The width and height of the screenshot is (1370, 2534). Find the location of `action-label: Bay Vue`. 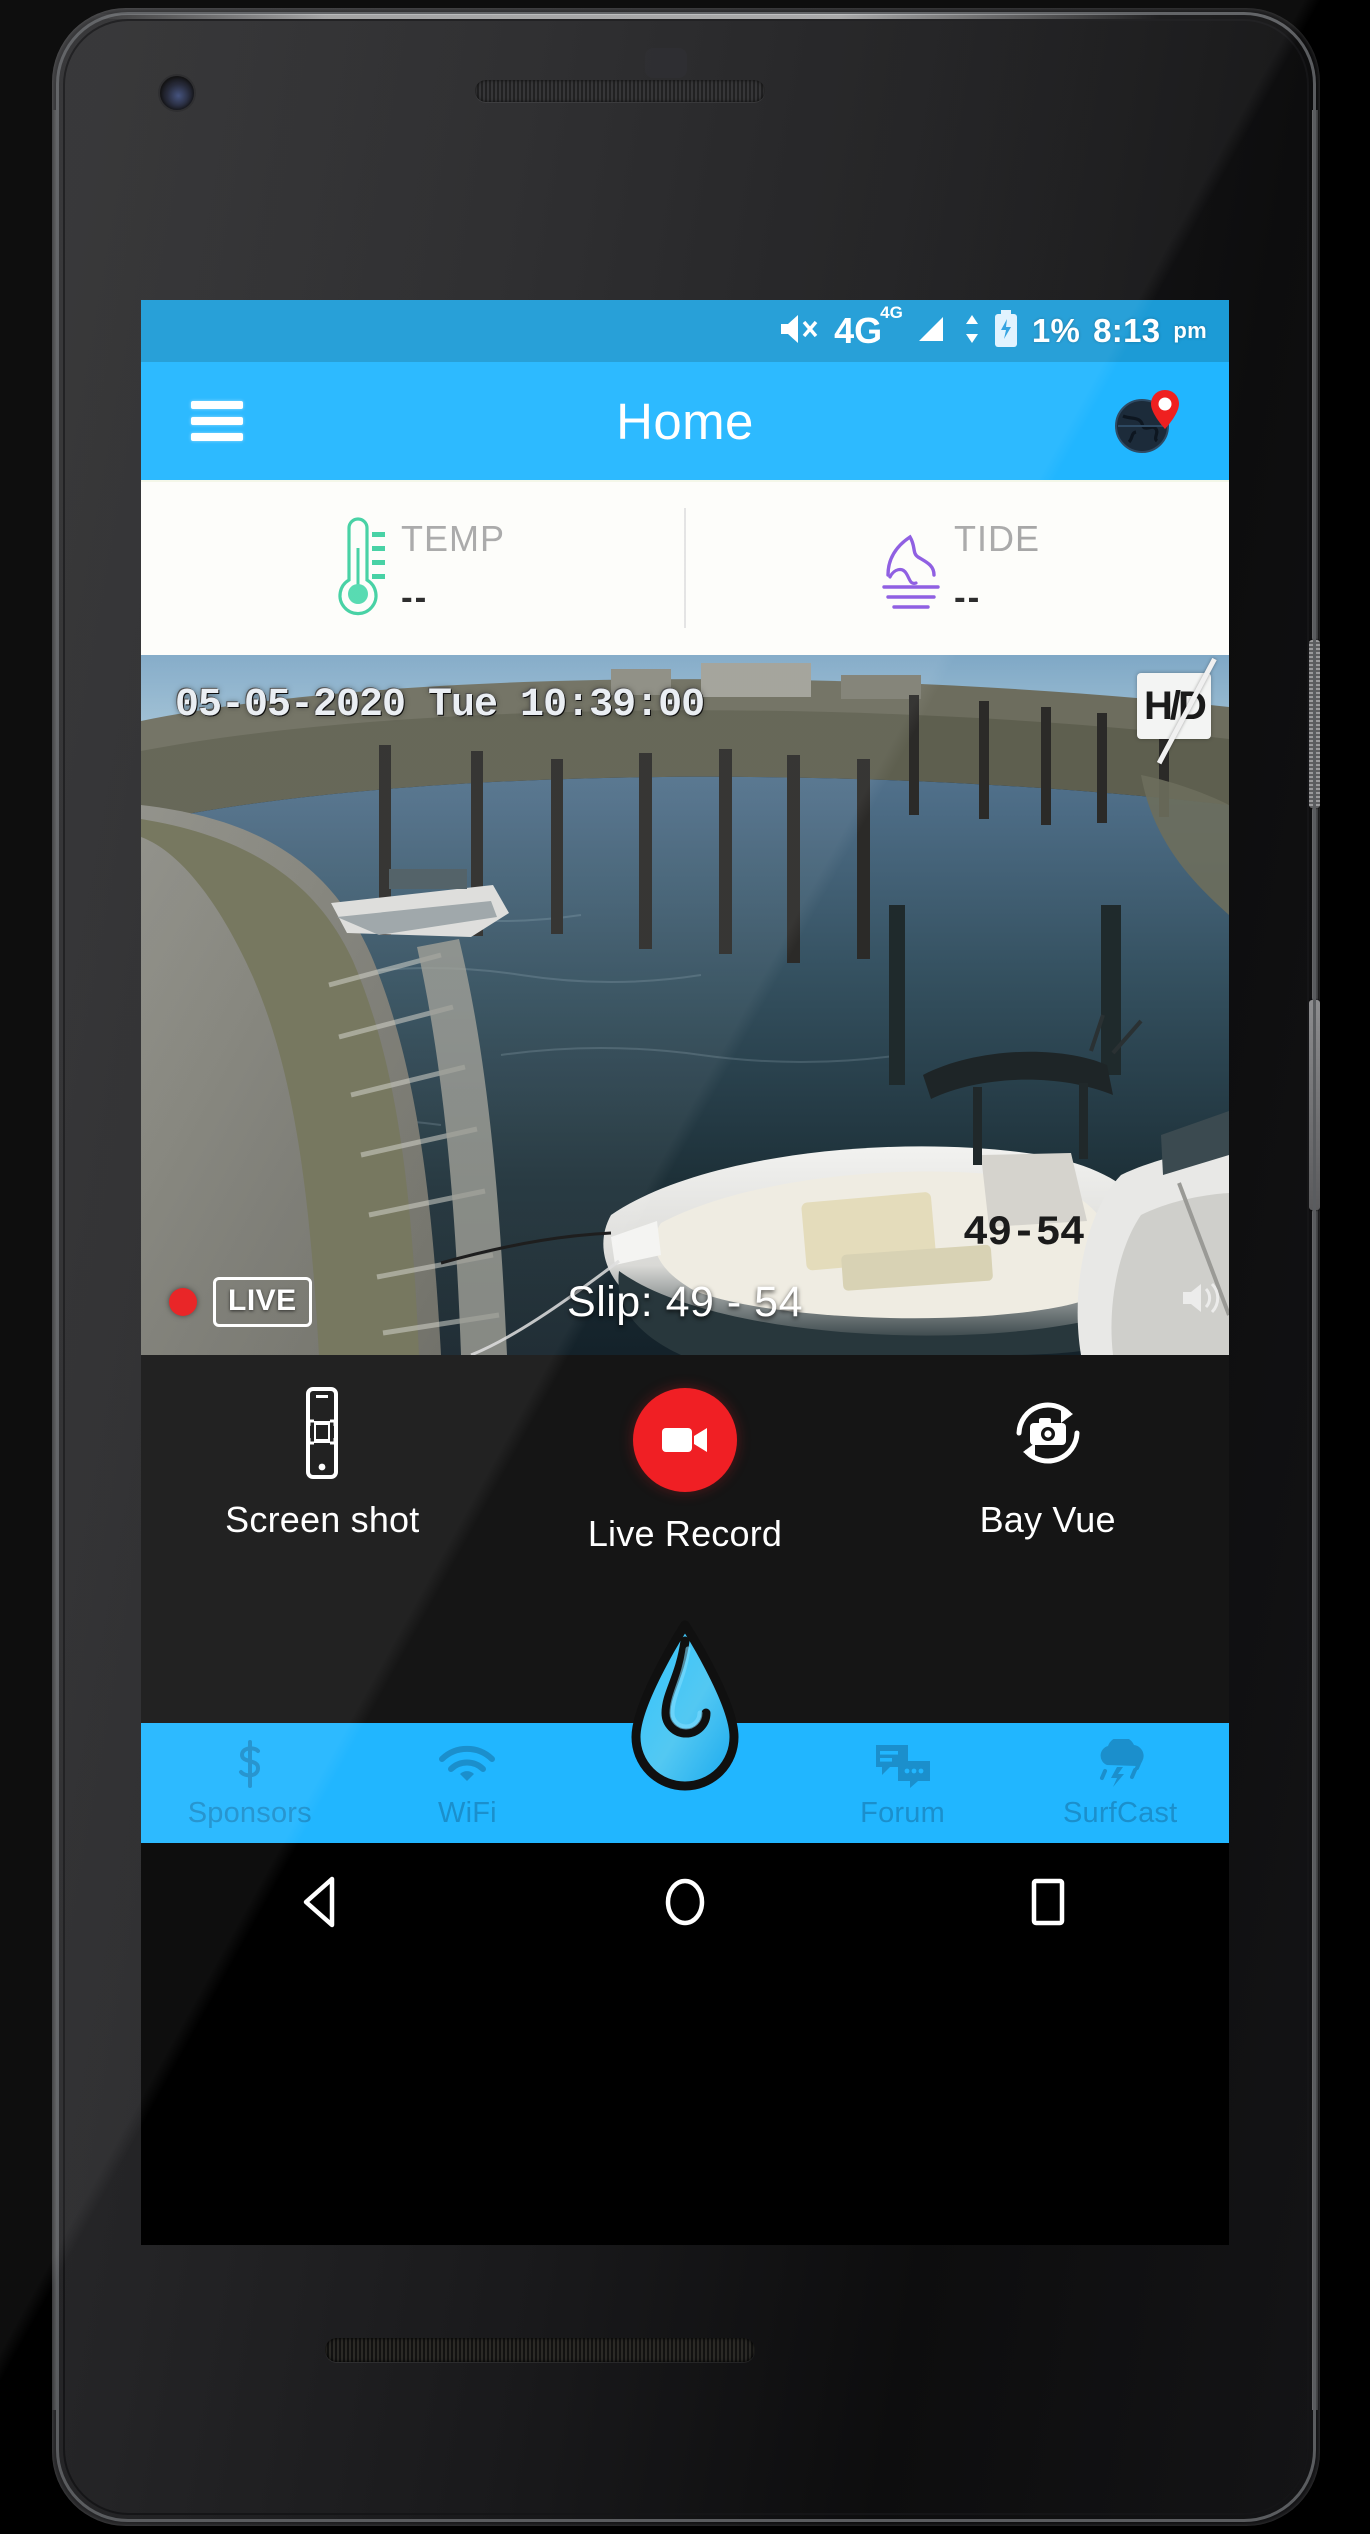

action-label: Bay Vue is located at coordinates (1047, 1519).